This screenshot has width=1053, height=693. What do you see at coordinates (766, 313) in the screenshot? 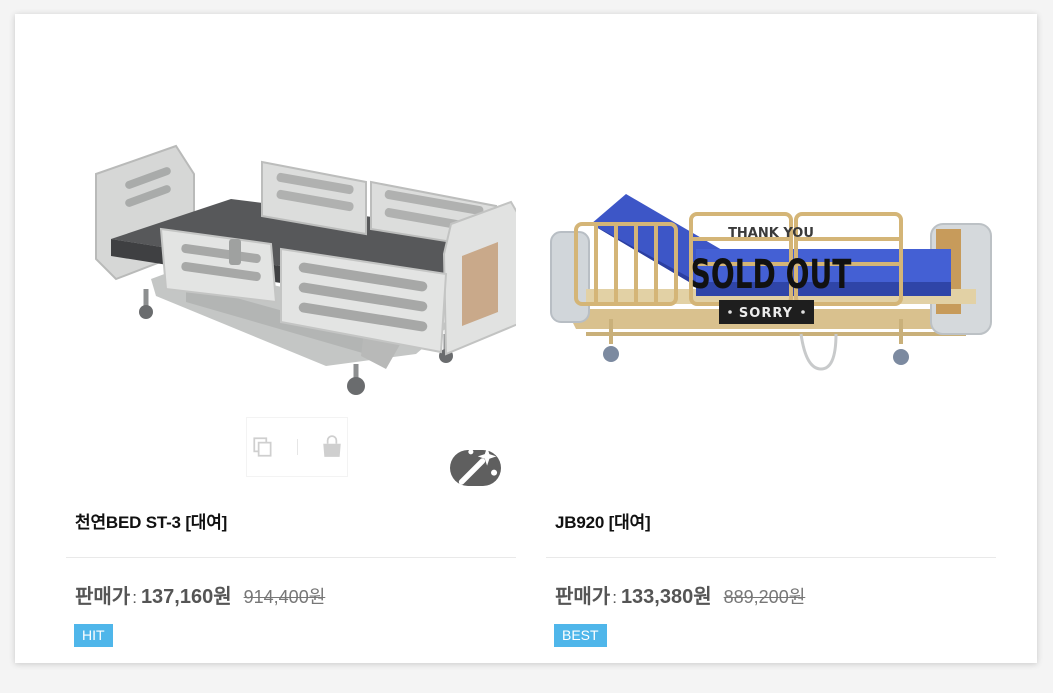
I see `sold-out-bottom-text: SORRY` at bounding box center [766, 313].